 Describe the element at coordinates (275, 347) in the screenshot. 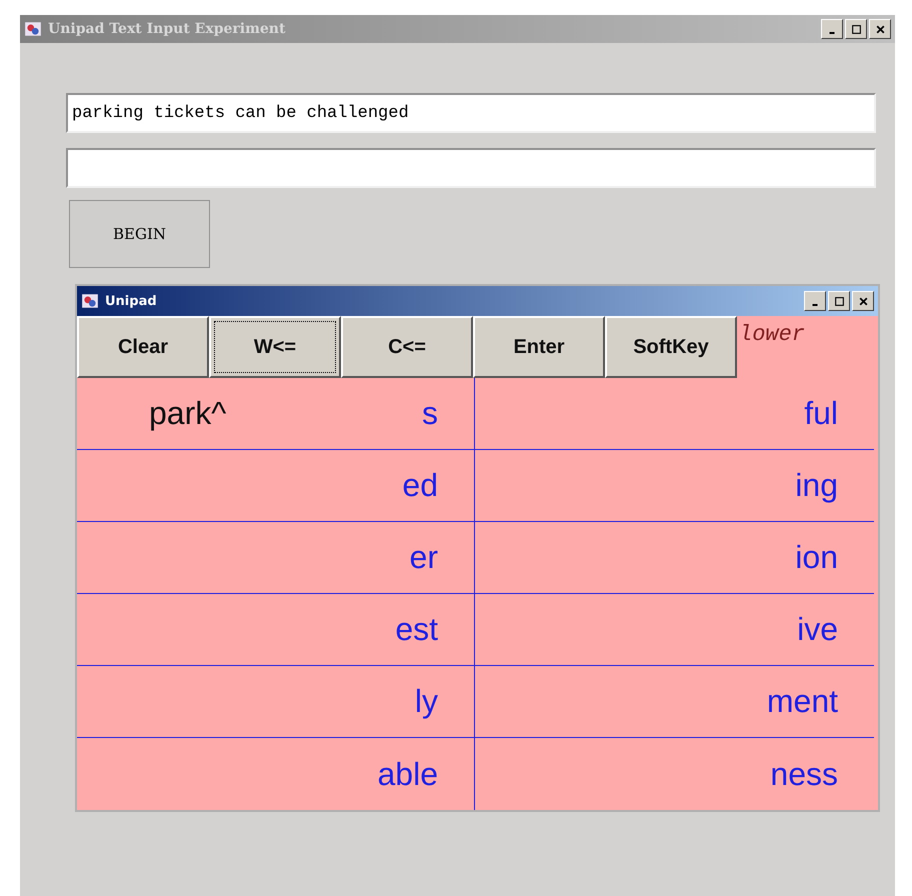

I see `toolbar-button: W<=` at that location.